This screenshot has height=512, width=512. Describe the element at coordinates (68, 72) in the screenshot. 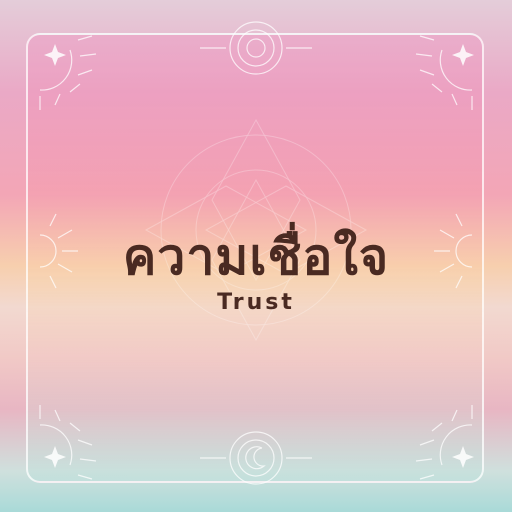

I see `top-left-sun-icon` at that location.